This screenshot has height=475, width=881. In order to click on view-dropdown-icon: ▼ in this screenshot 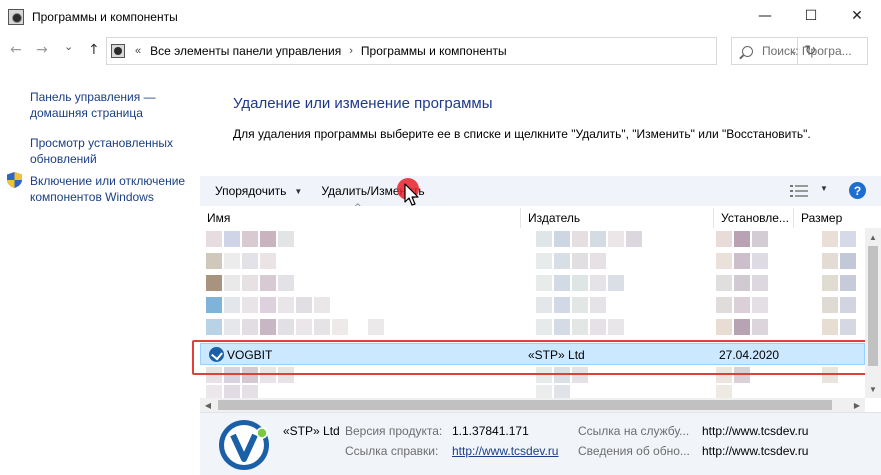, I will do `click(824, 188)`.